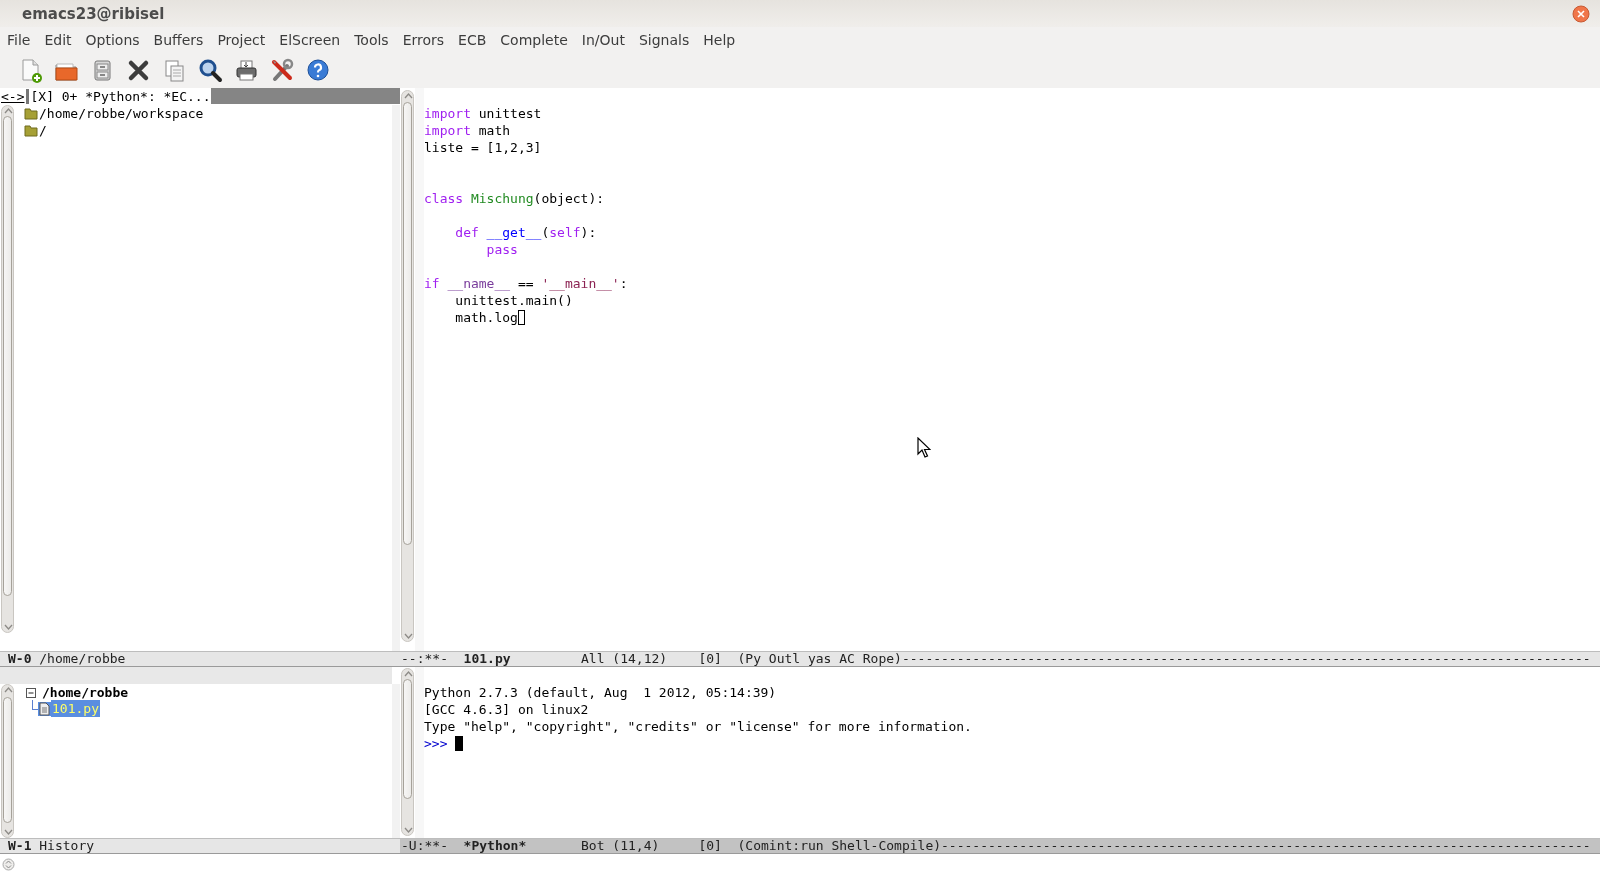 Image resolution: width=1600 pixels, height=873 pixels. Describe the element at coordinates (121, 113) in the screenshot. I see `directory-item: /home/robbe/workspace` at that location.